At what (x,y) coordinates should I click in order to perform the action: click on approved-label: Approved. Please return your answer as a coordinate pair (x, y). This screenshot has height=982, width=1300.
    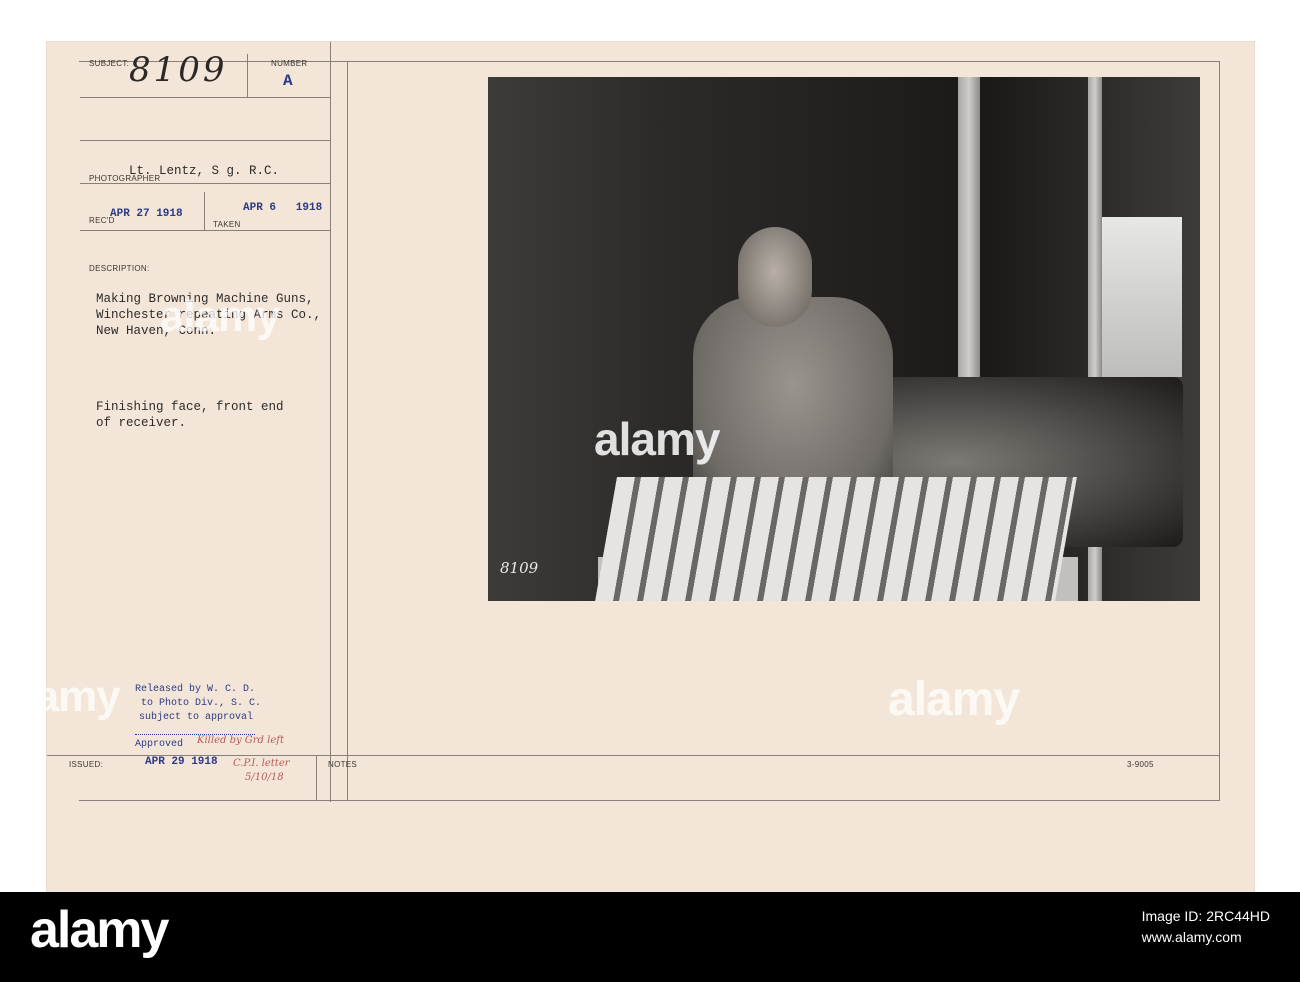
    Looking at the image, I should click on (159, 744).